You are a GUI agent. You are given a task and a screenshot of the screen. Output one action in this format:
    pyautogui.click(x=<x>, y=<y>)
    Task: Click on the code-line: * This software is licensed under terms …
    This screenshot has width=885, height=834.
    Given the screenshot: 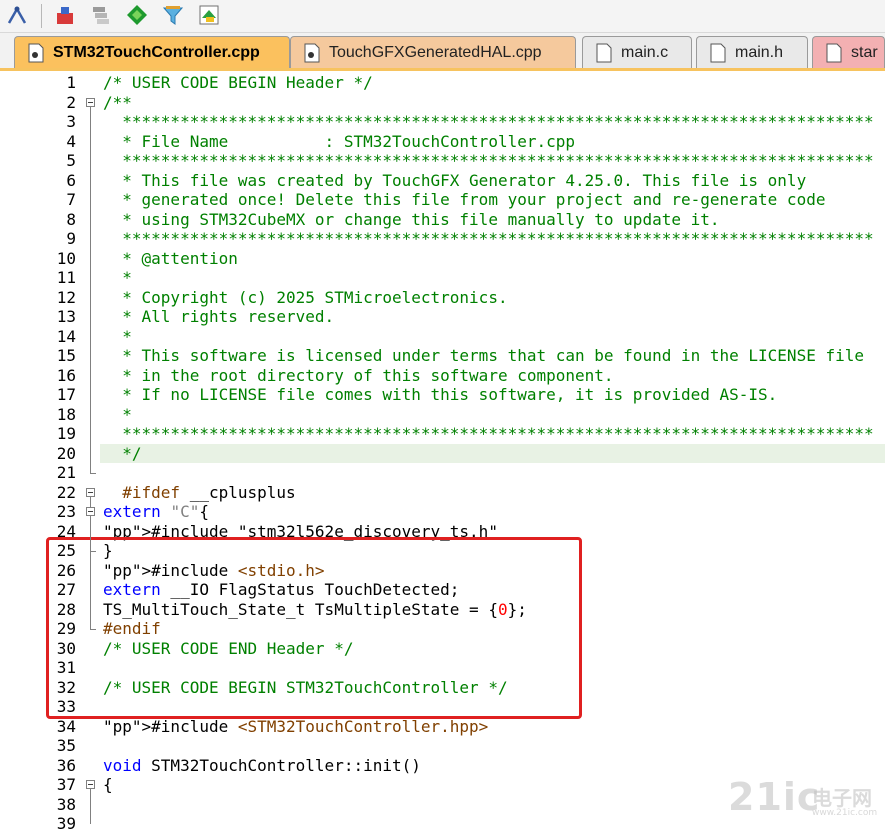 What is the action you would take?
    pyautogui.click(x=483, y=356)
    